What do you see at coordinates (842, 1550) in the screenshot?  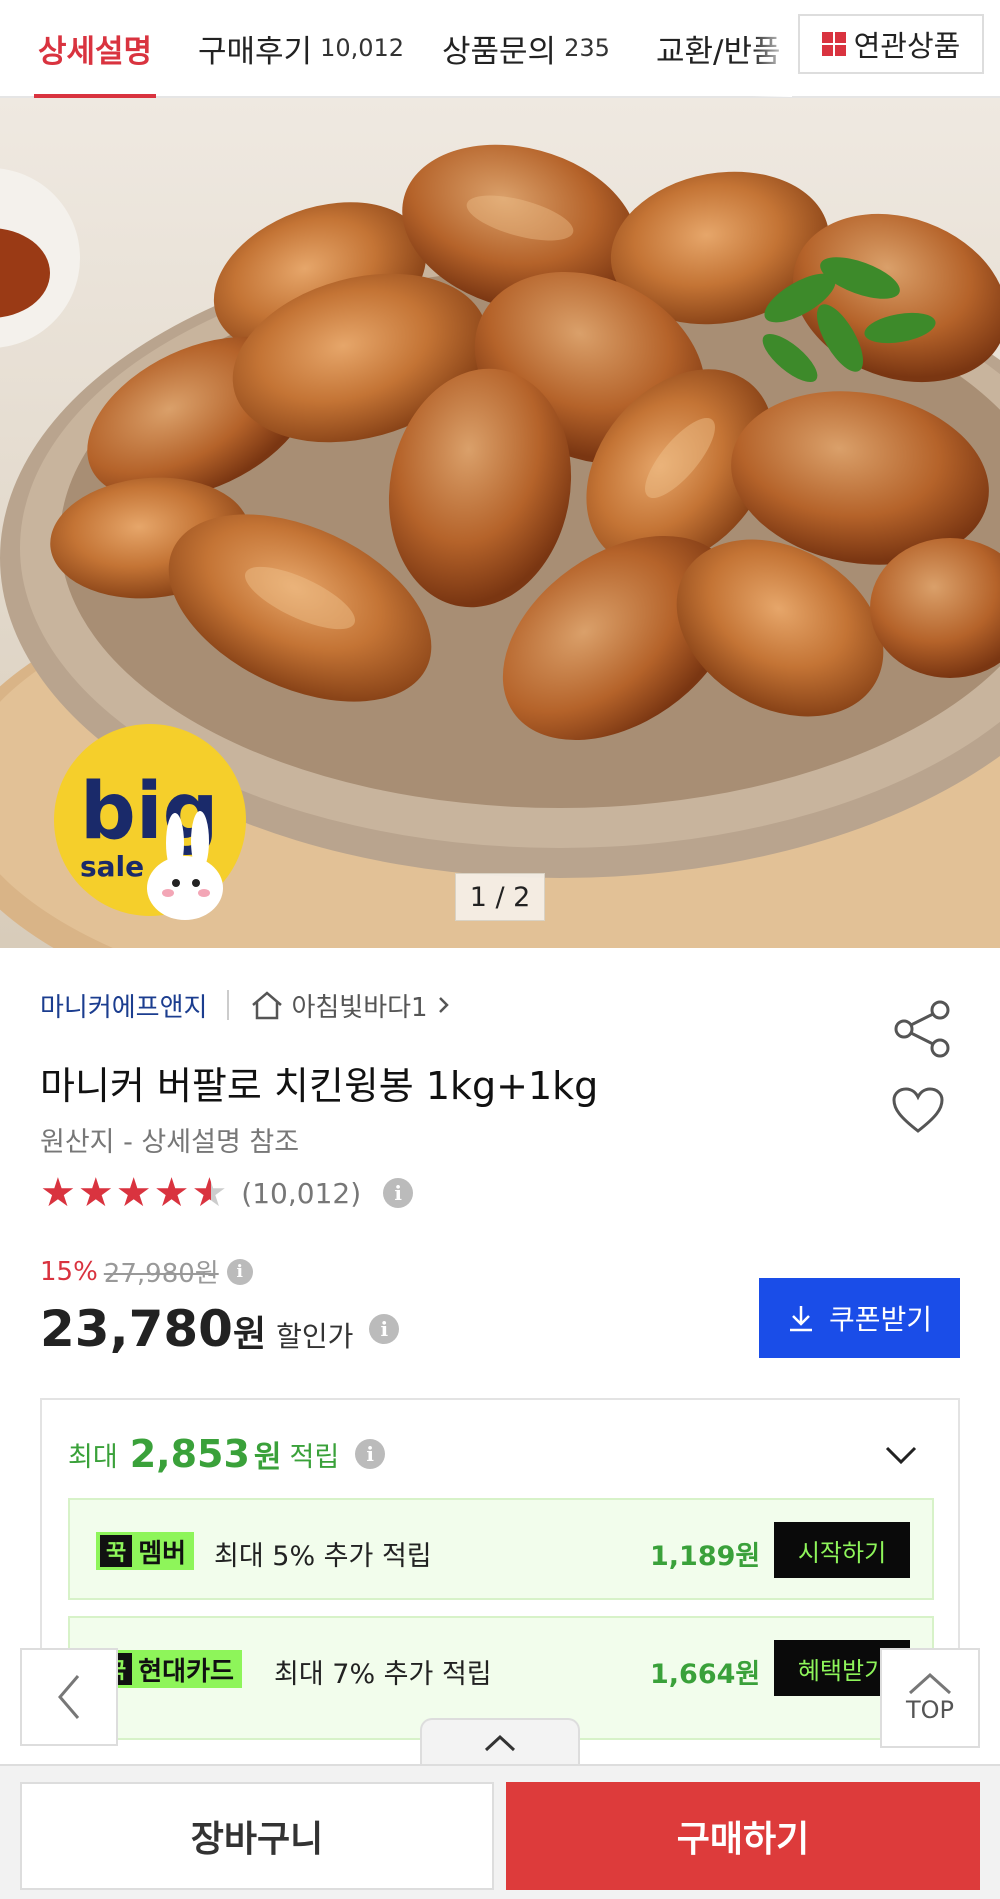 I see `start-membership-button: 시작하기` at bounding box center [842, 1550].